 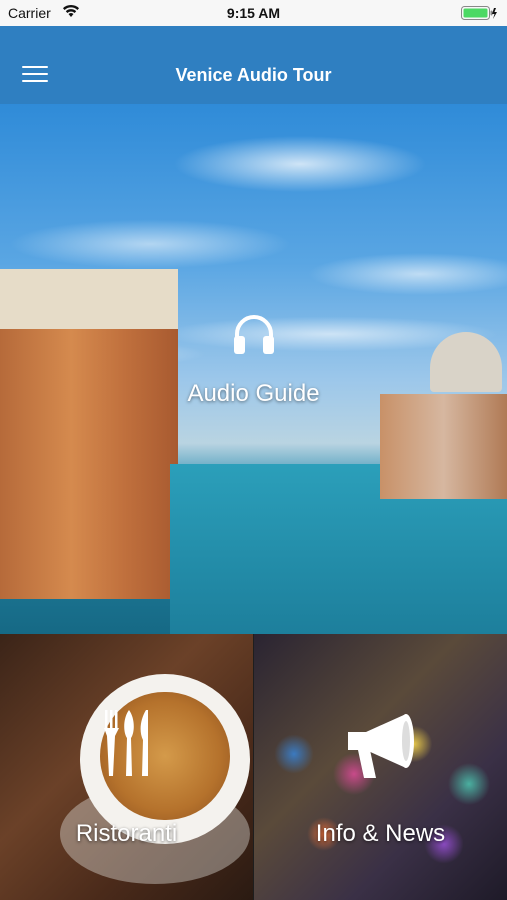 What do you see at coordinates (89, 299) in the screenshot?
I see `venice-building-top` at bounding box center [89, 299].